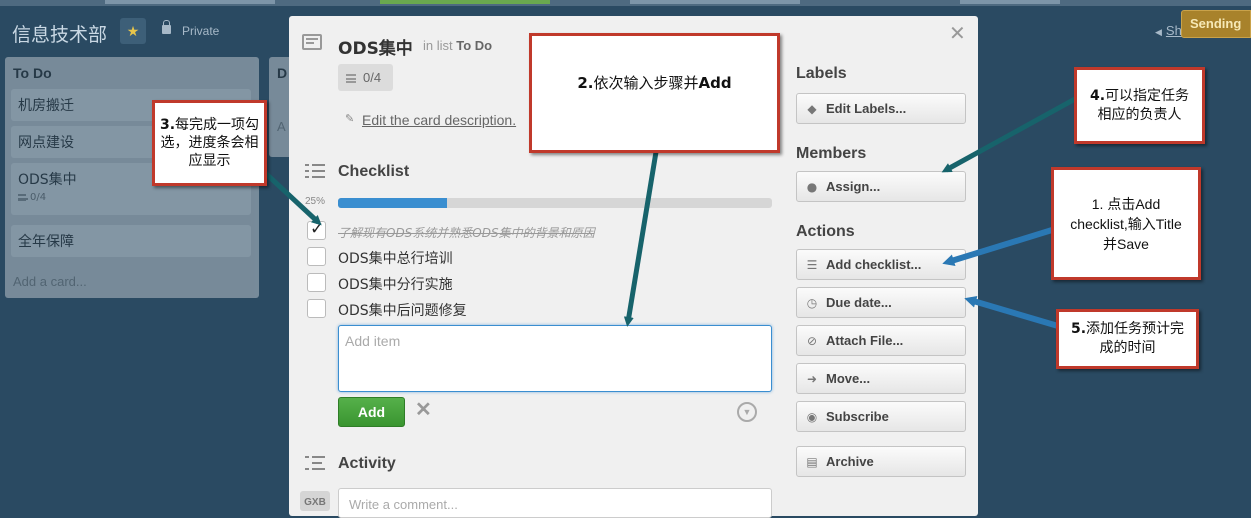 This screenshot has width=1251, height=518. I want to click on arrow-step1, so click(997, 246).